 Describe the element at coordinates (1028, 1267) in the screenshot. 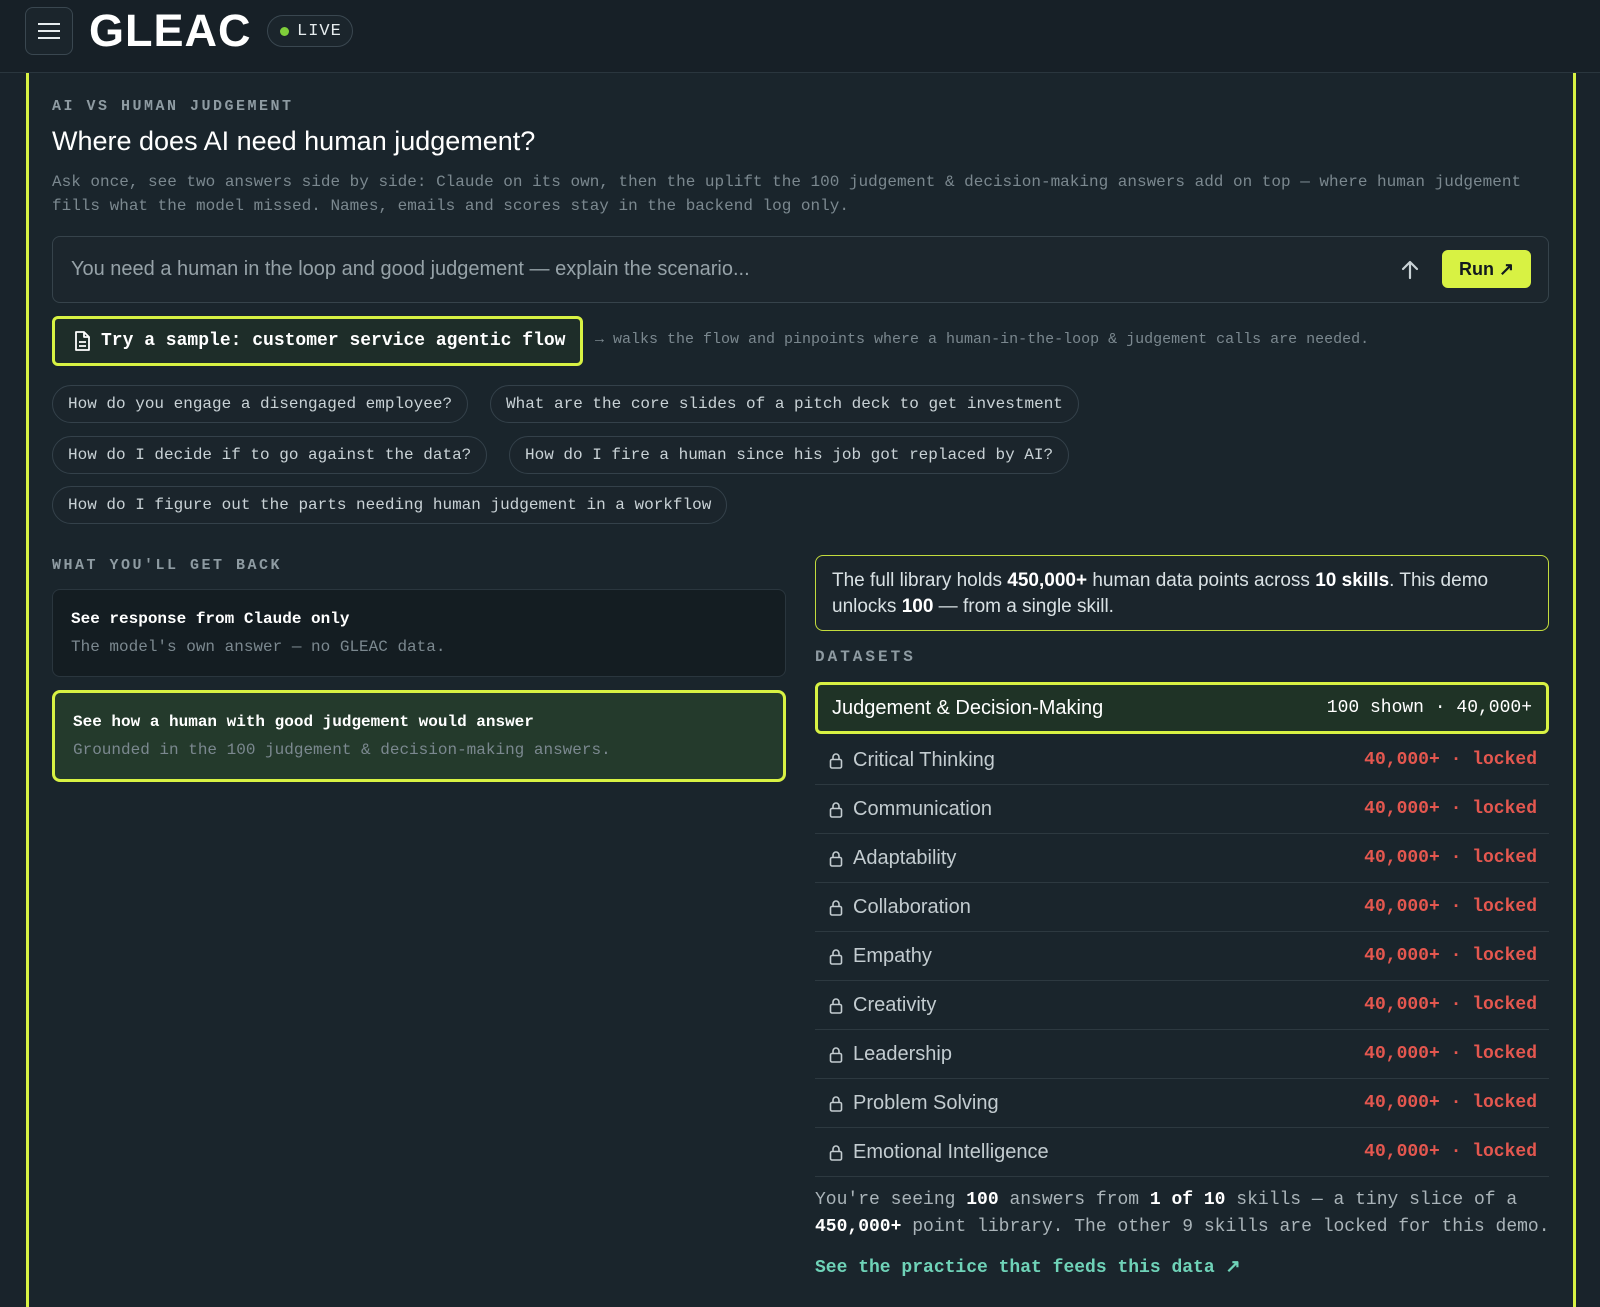

I see `practice-link: See the practice that feeds this data ↗` at that location.